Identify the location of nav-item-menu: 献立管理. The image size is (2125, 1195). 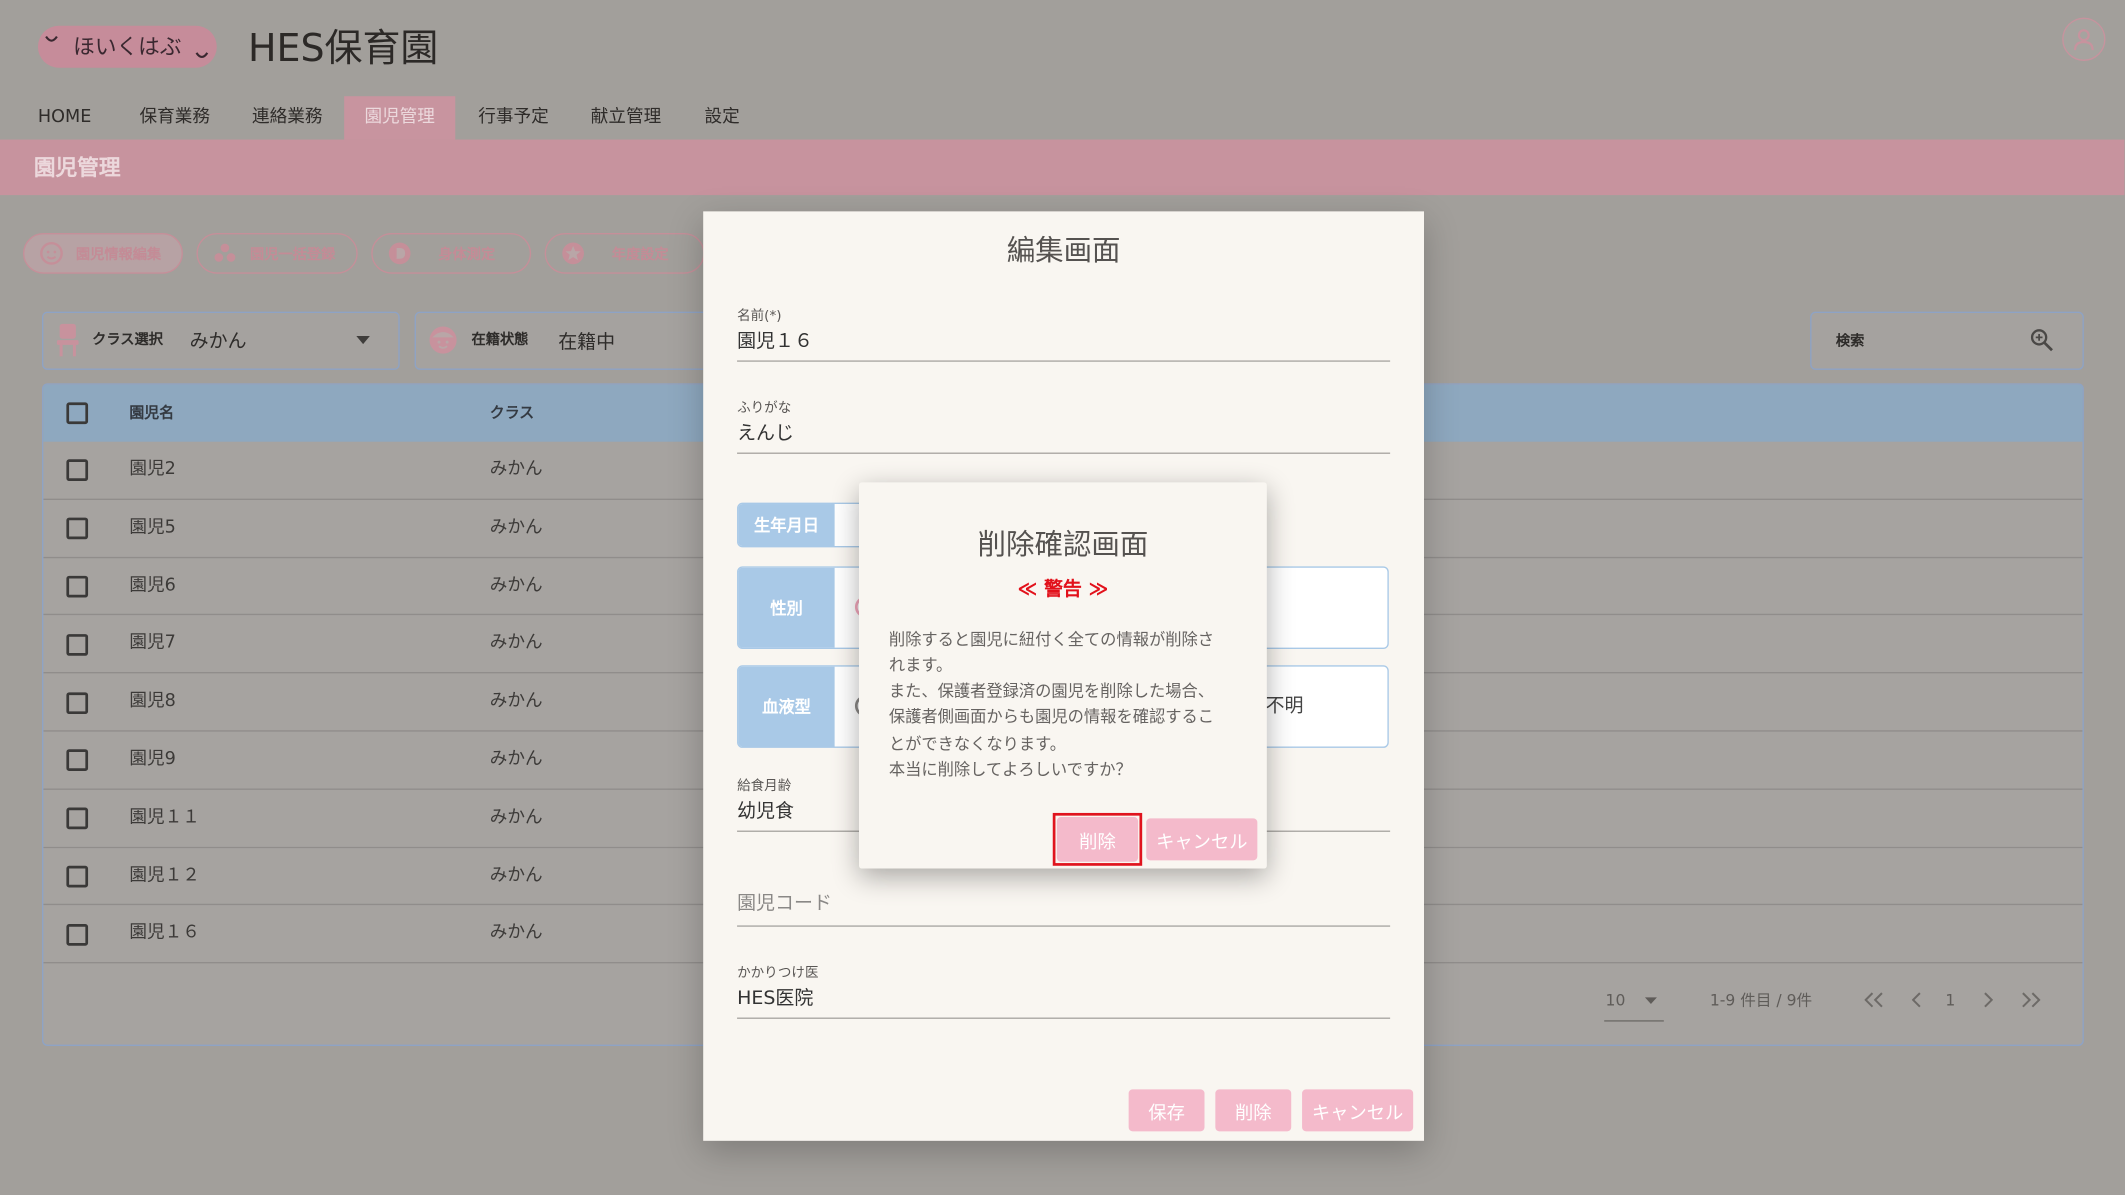
(626, 117).